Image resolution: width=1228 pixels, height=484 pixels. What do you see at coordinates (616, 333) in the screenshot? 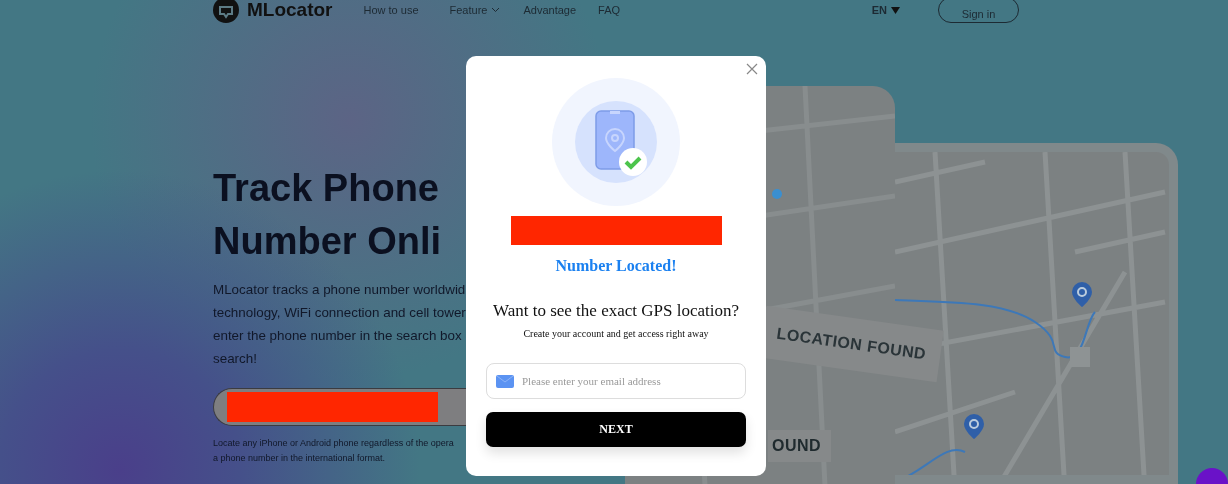
I see `modal-subtitle: Create your account and get access right away` at bounding box center [616, 333].